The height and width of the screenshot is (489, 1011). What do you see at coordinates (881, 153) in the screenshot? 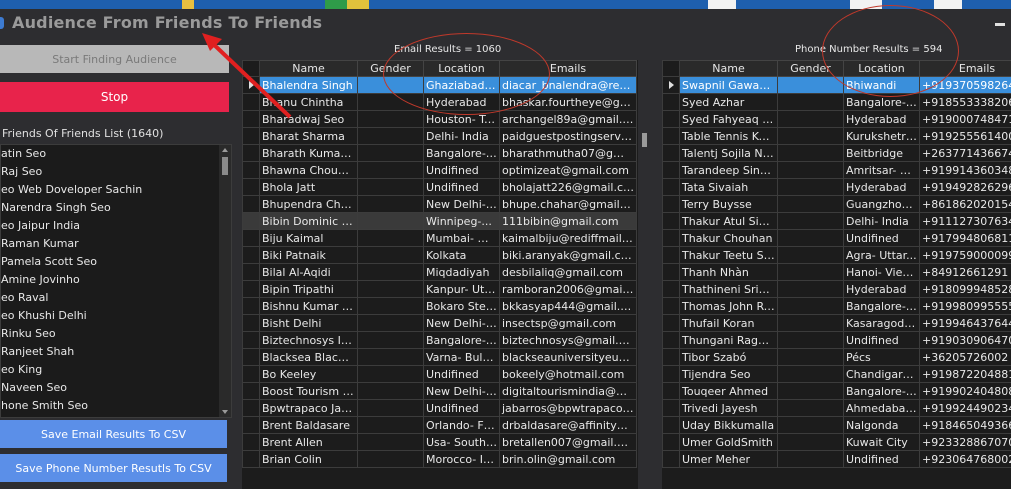
I see `table-cell: Beitbridge` at bounding box center [881, 153].